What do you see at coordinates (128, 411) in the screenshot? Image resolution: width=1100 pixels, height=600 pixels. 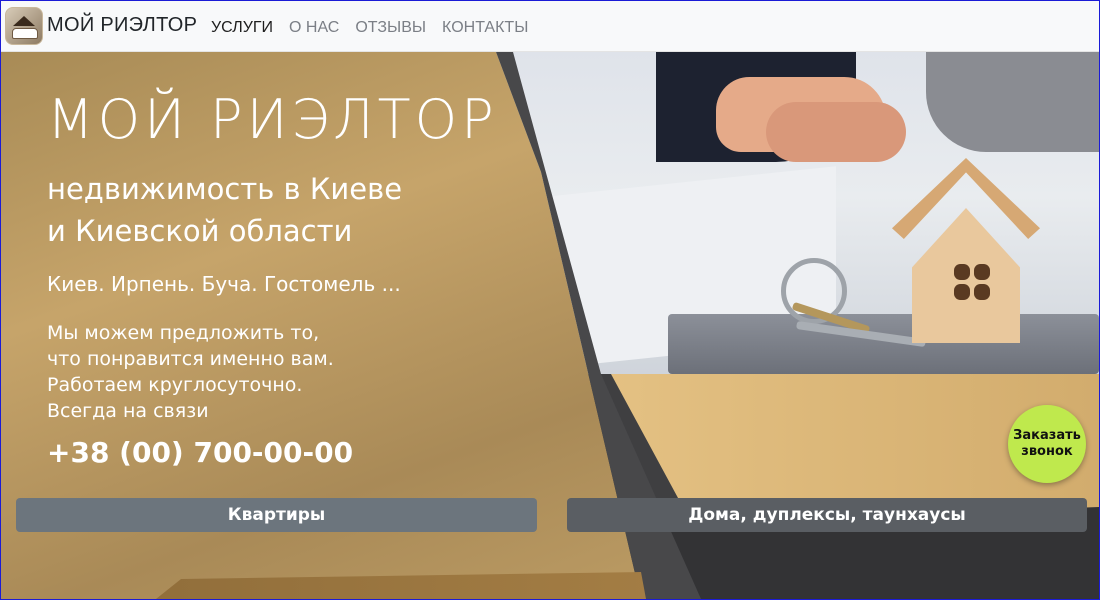 I see `description-line: Всегда на связи` at bounding box center [128, 411].